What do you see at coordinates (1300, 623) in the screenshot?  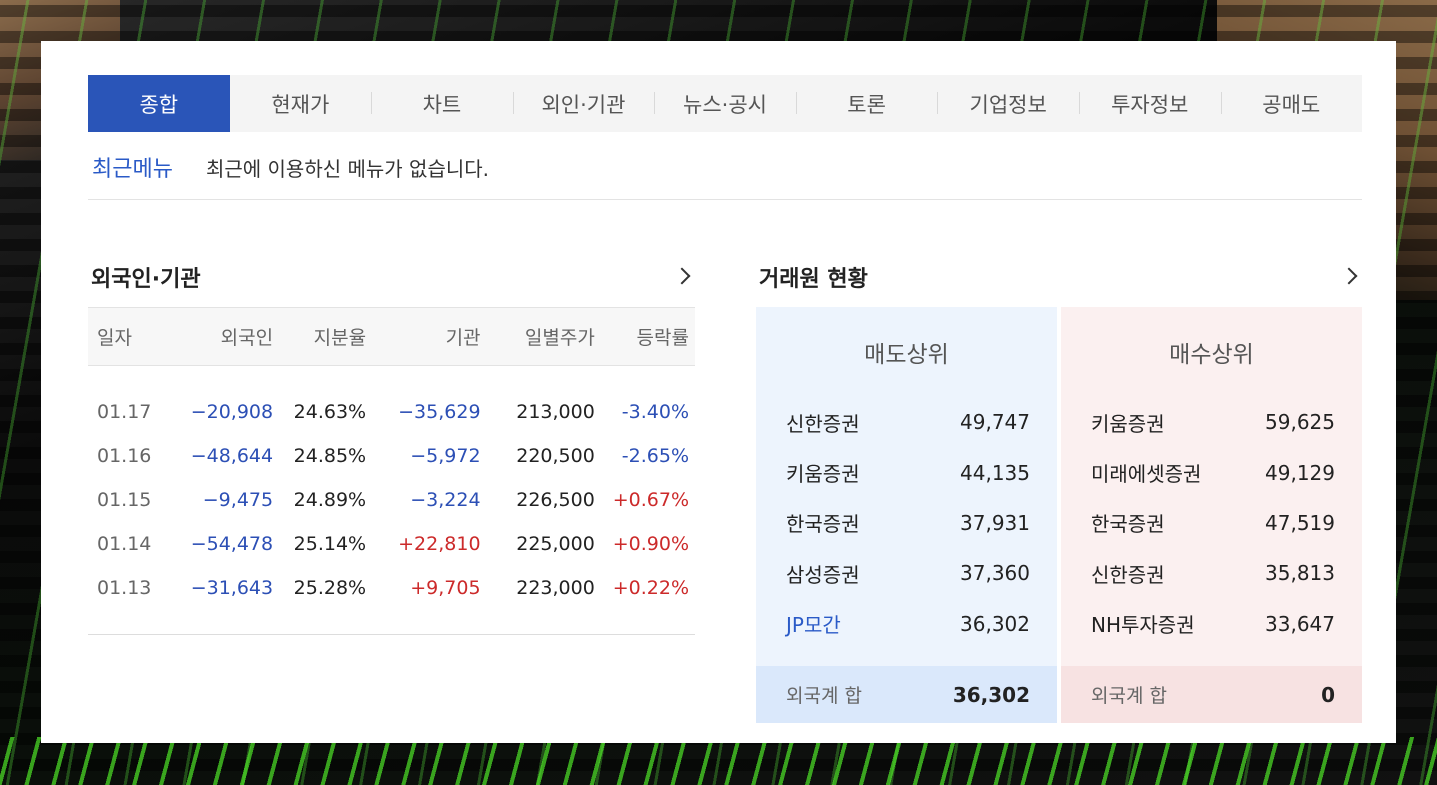 I see `broker-value: 33,647` at bounding box center [1300, 623].